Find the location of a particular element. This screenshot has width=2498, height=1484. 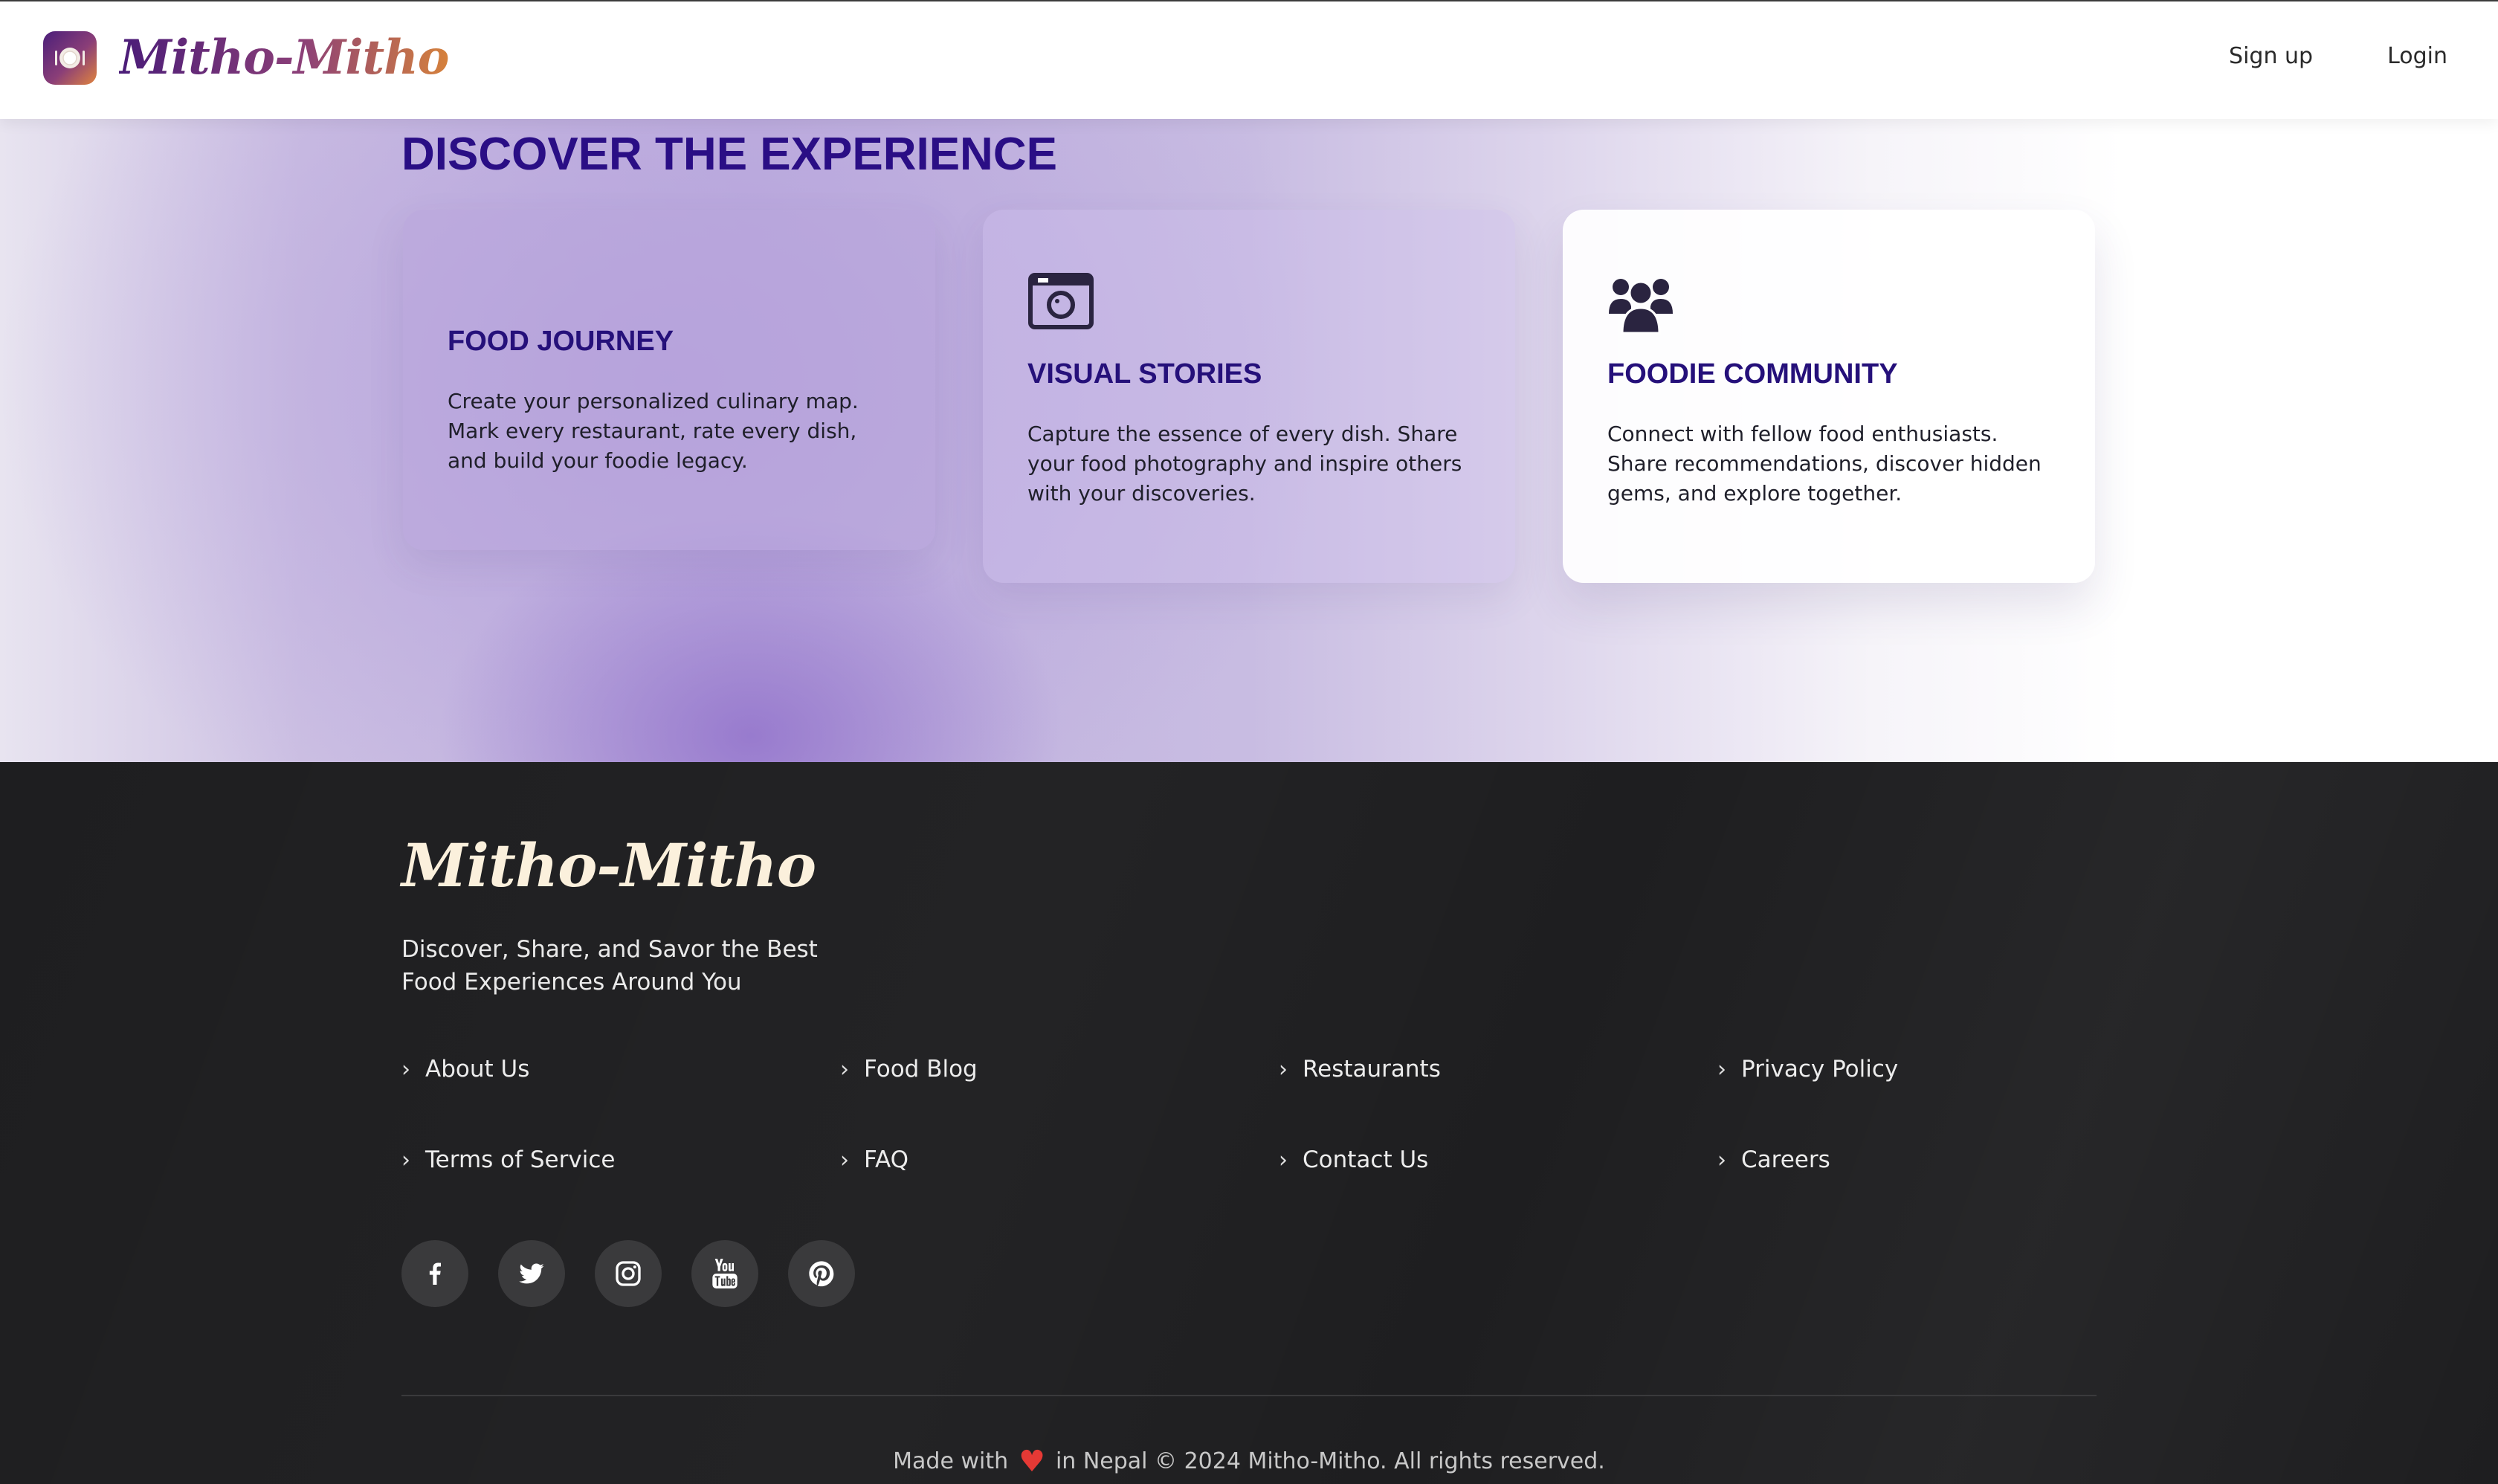

youtube-icon is located at coordinates (724, 1273).